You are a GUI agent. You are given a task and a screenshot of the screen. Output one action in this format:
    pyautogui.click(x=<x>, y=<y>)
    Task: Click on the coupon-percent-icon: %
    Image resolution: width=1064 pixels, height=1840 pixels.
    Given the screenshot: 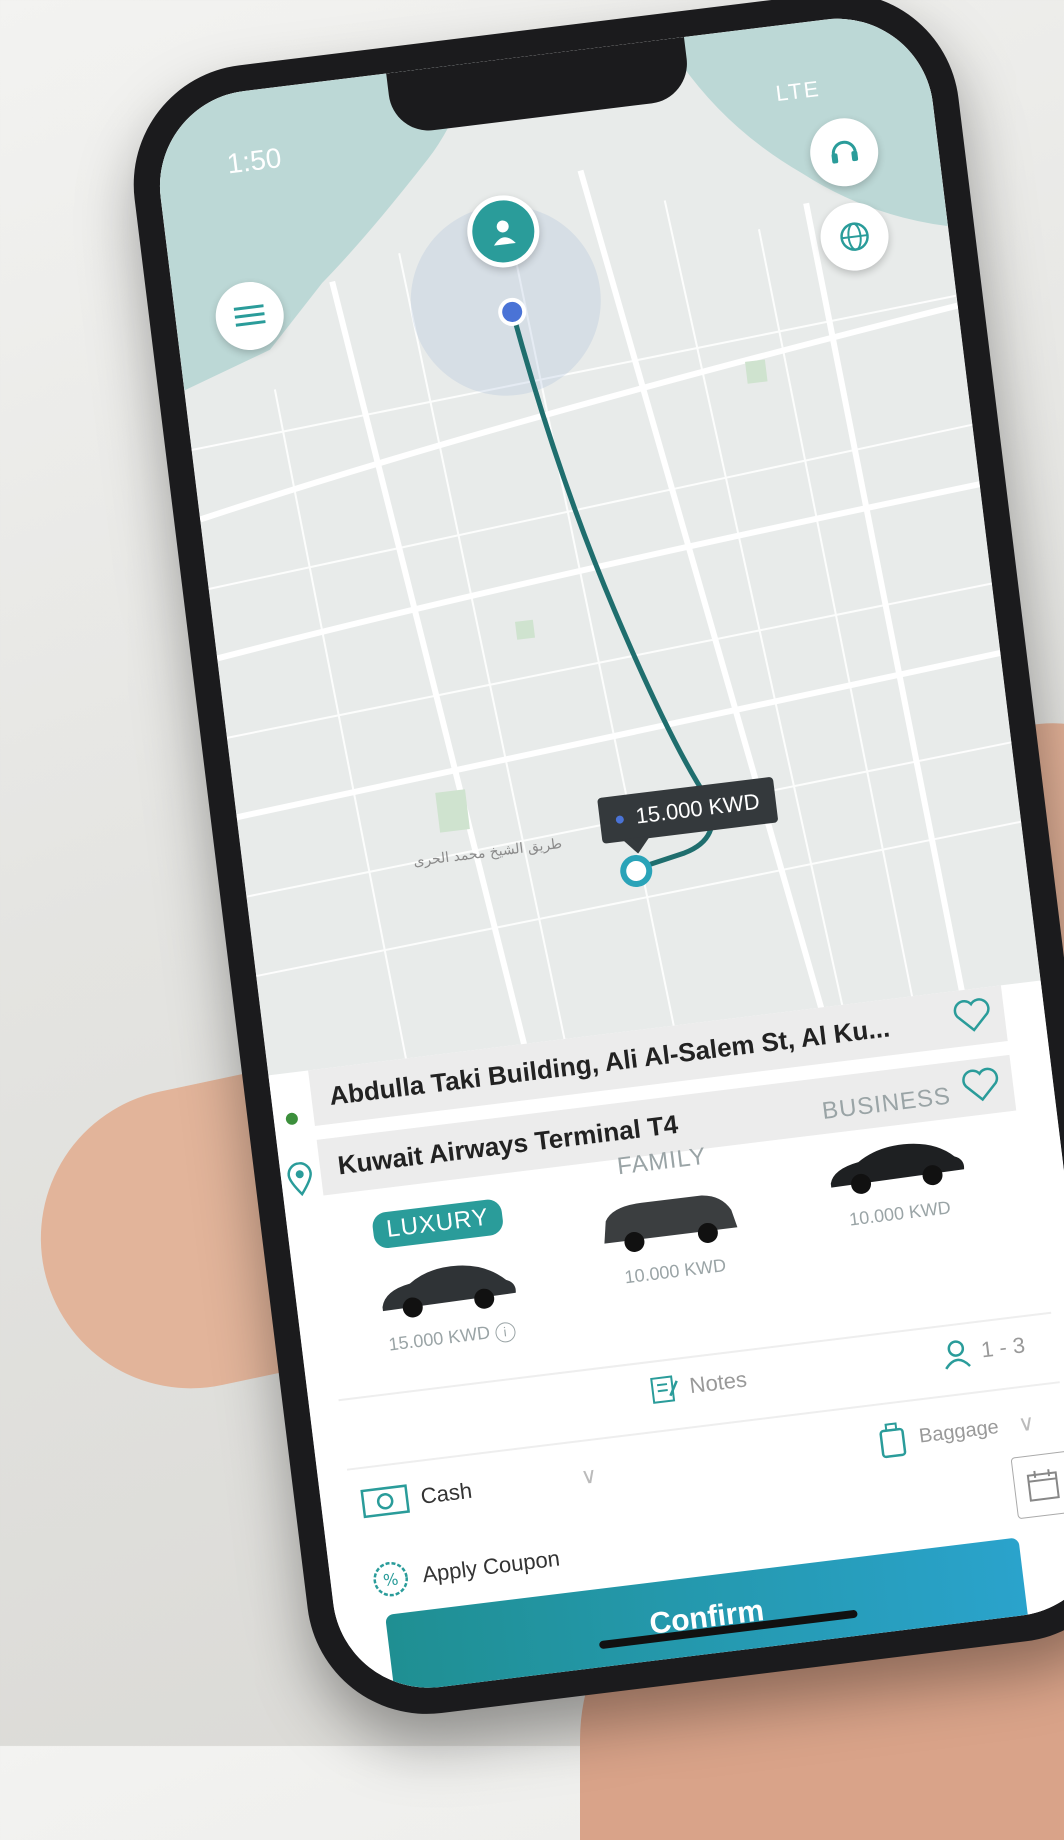 What is the action you would take?
    pyautogui.click(x=390, y=1579)
    